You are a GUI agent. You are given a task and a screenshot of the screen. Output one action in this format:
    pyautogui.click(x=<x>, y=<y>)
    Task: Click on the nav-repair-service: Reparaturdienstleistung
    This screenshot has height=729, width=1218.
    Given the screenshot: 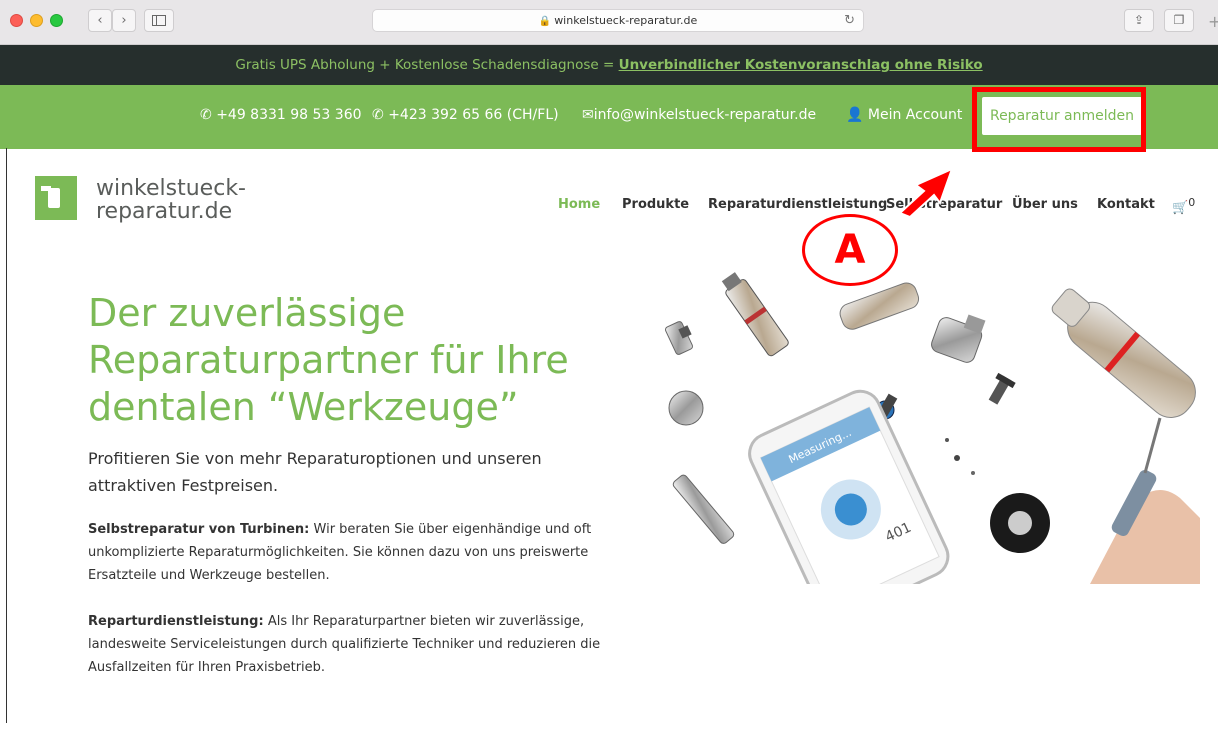 What is the action you would take?
    pyautogui.click(x=797, y=204)
    